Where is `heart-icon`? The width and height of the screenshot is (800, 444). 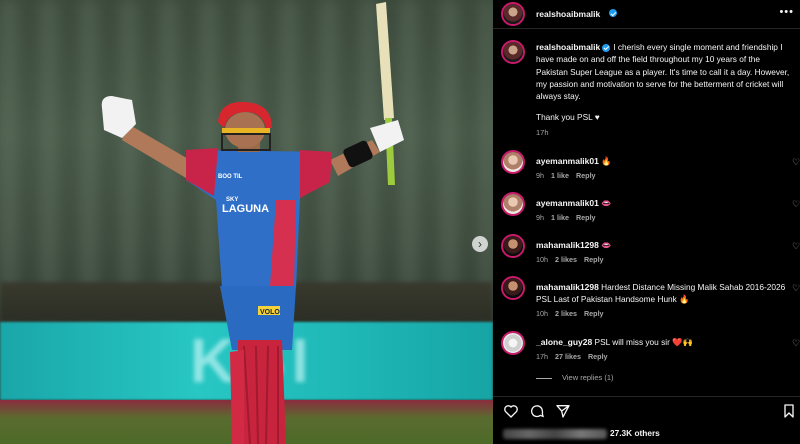
heart-icon is located at coordinates (511, 411).